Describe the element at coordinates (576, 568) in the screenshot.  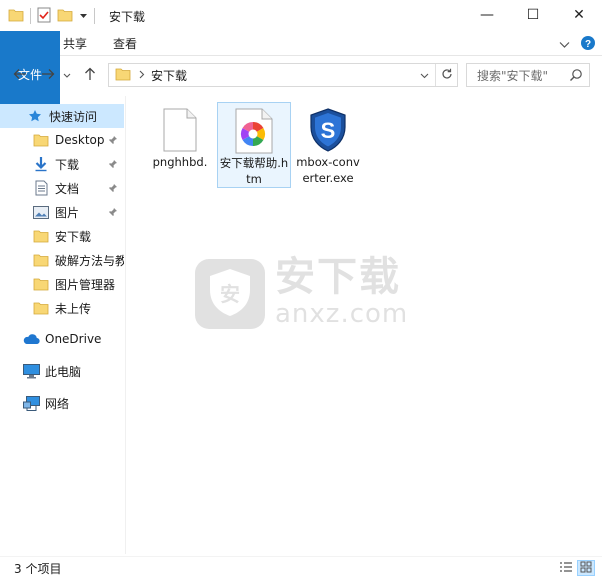
I see `view-toggle` at that location.